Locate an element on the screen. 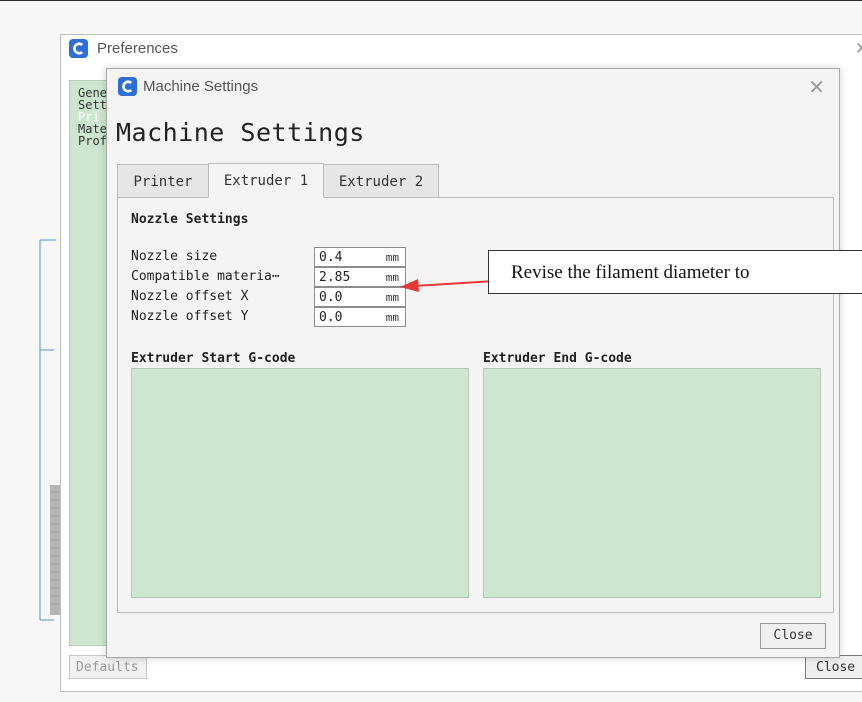 This screenshot has width=862, height=702. dialog-title: Machine Settings is located at coordinates (201, 86).